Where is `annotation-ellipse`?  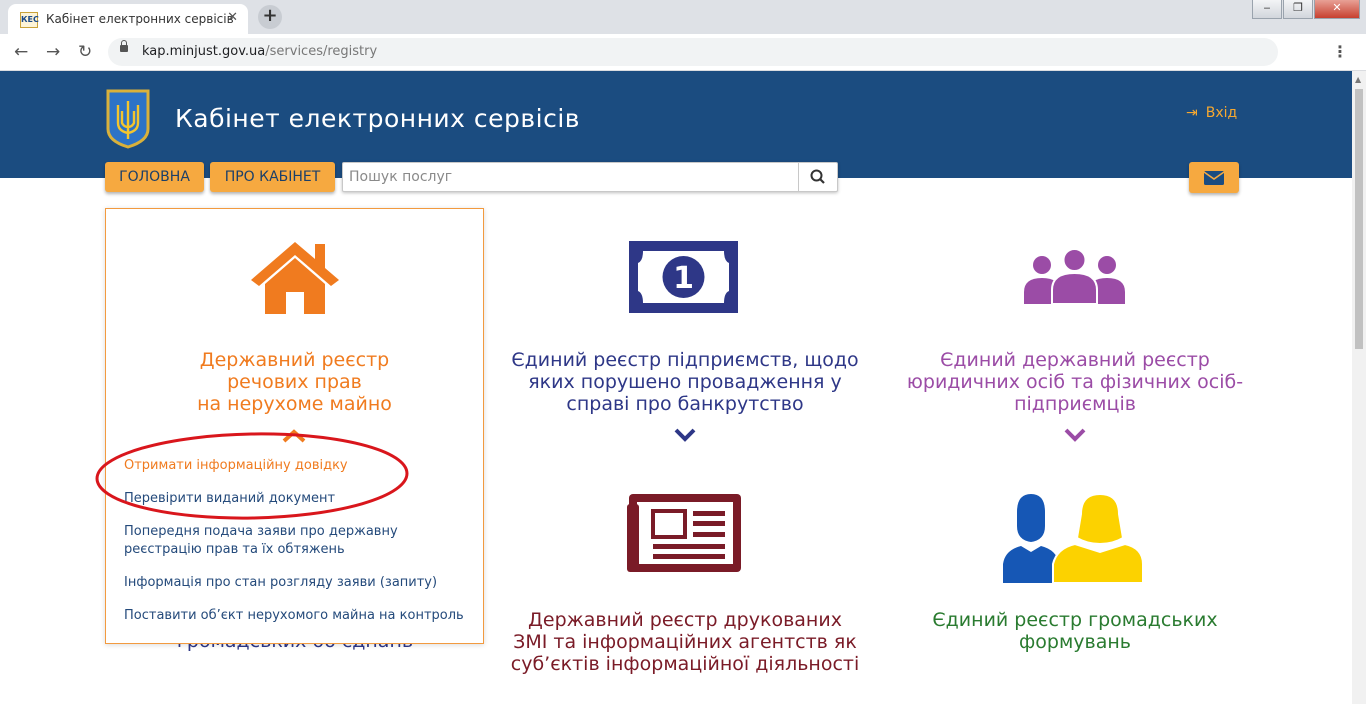
annotation-ellipse is located at coordinates (252, 476).